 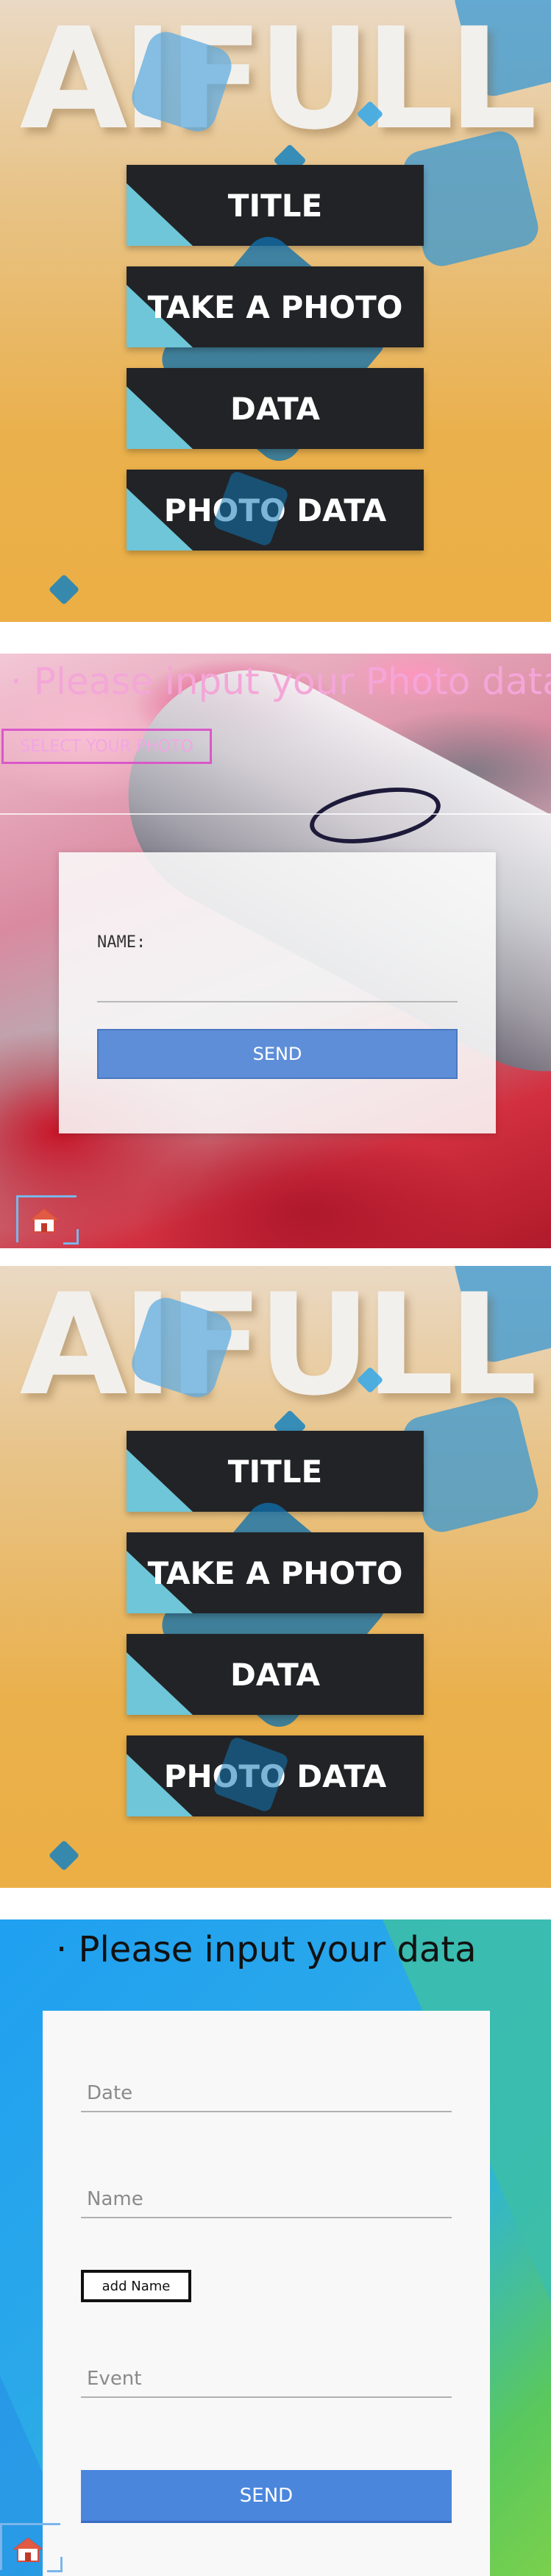 I want to click on name-label: NAME:, so click(x=122, y=942).